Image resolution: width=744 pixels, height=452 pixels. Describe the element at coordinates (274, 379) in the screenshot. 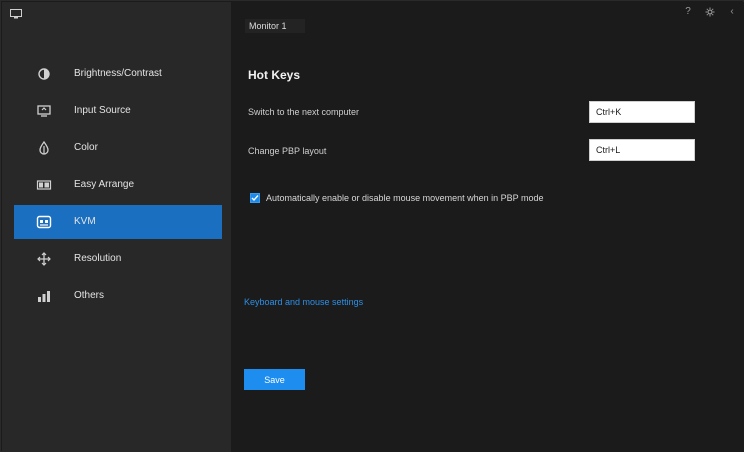

I see `save-button: Save` at that location.